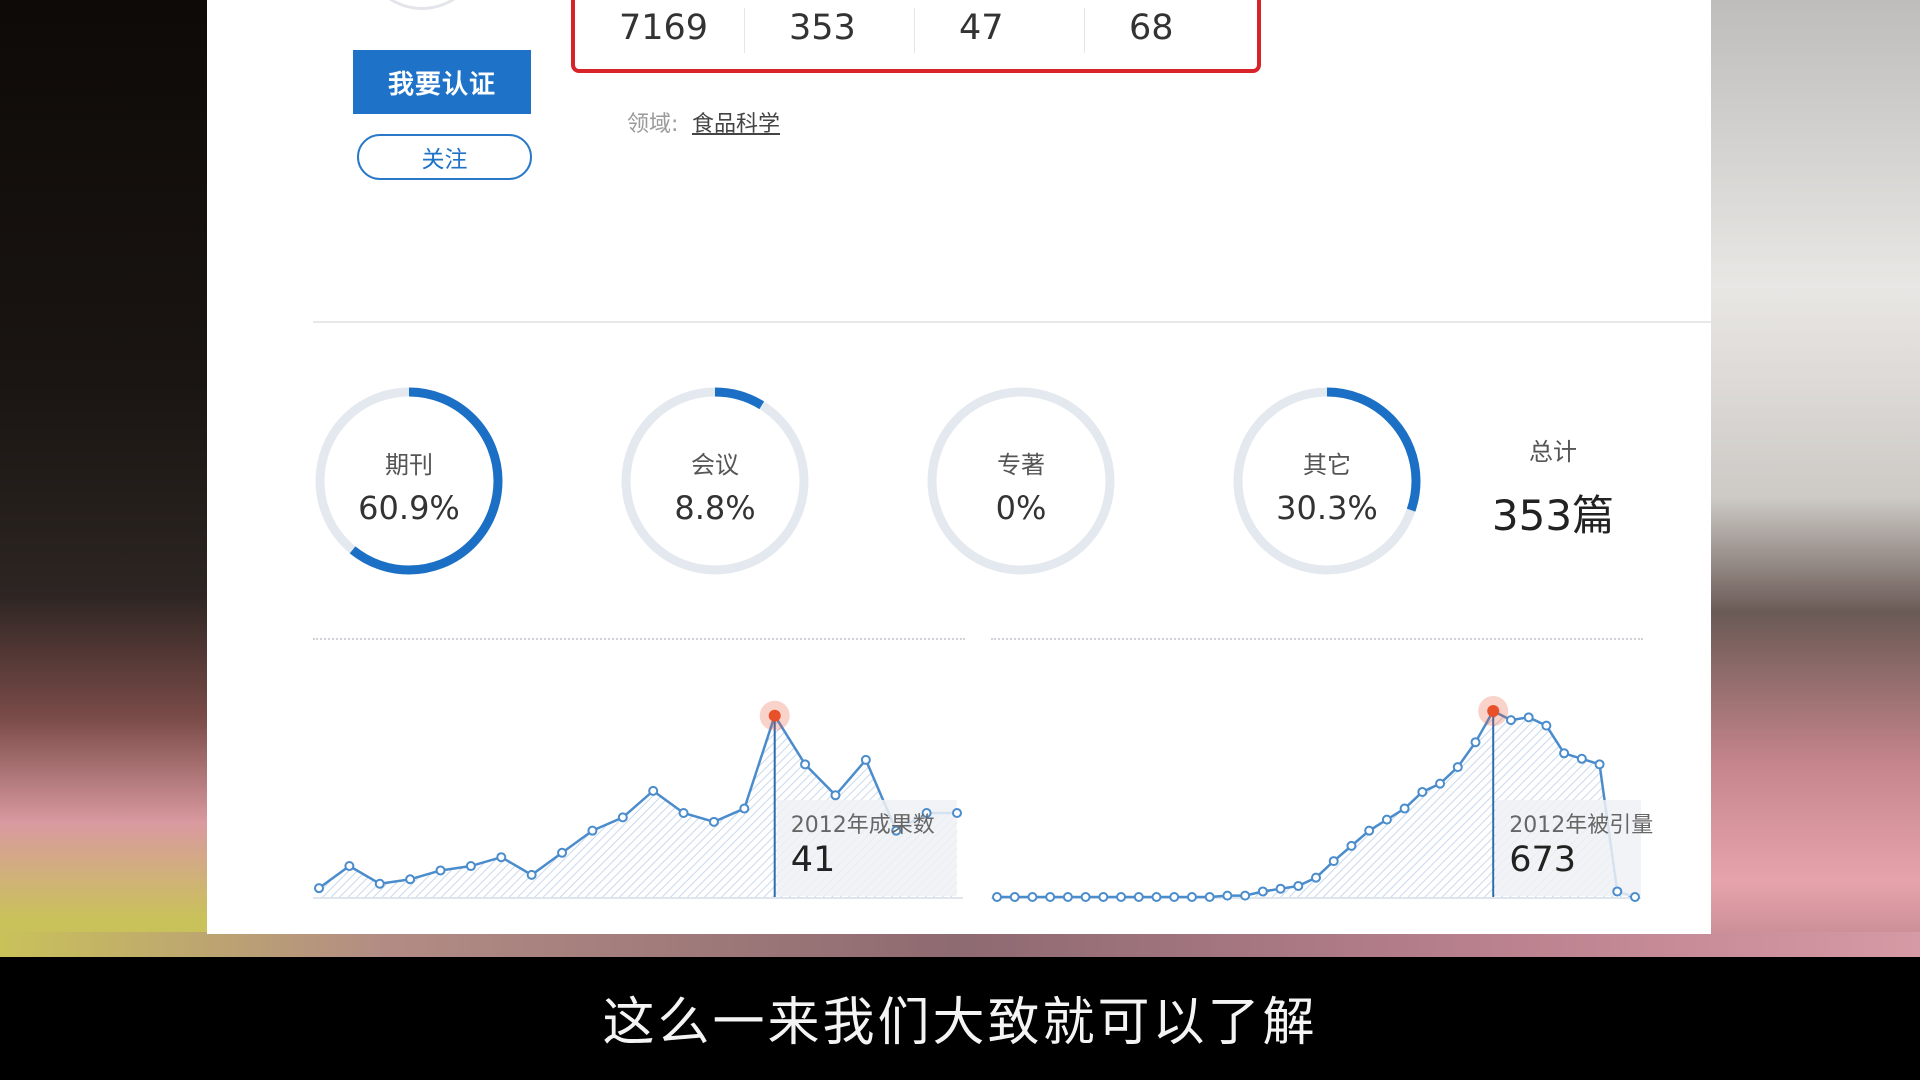 The image size is (1920, 1080). I want to click on follow-button: 关注, so click(444, 157).